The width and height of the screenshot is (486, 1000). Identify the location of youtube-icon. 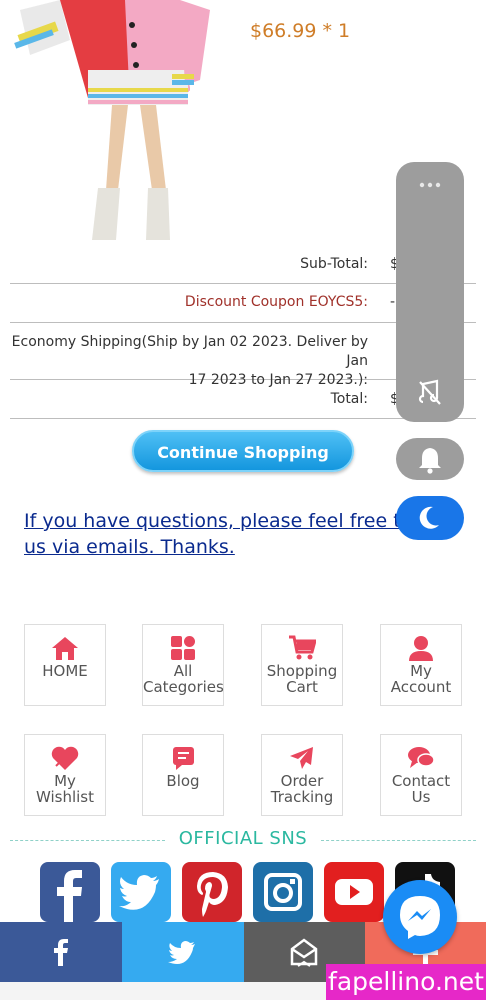
(354, 892).